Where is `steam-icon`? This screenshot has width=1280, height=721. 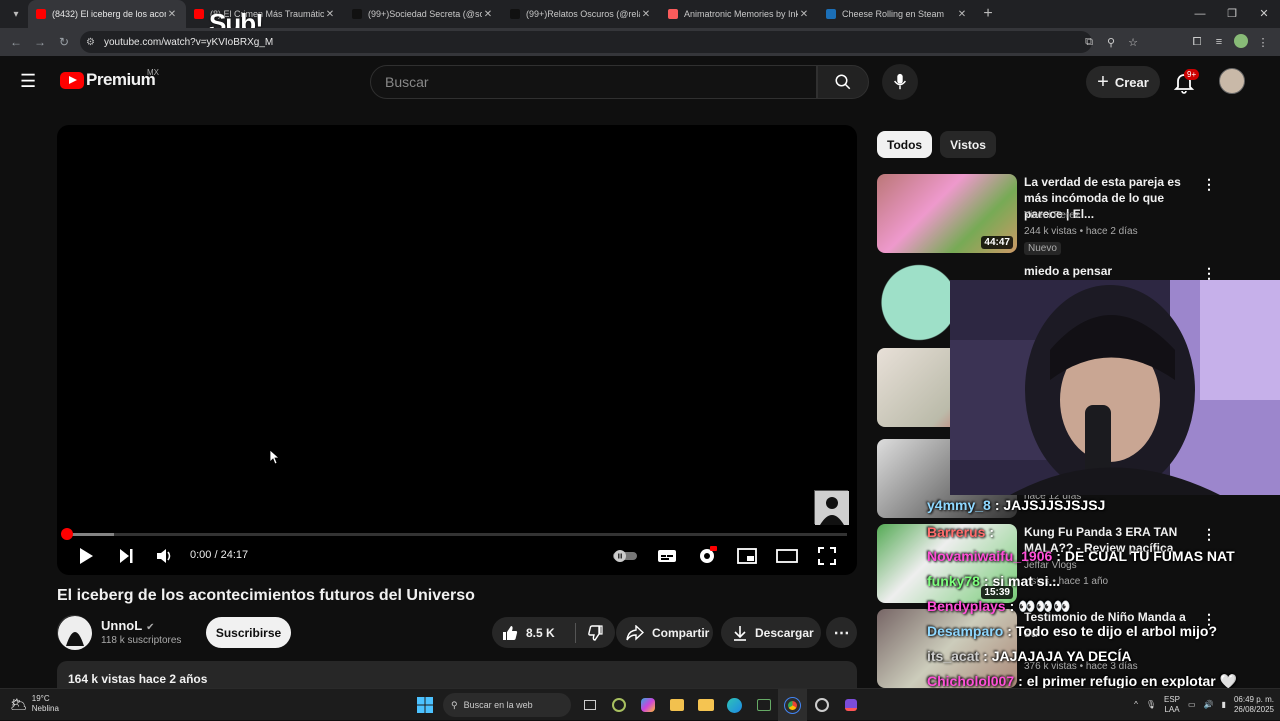 steam-icon is located at coordinates (821, 705).